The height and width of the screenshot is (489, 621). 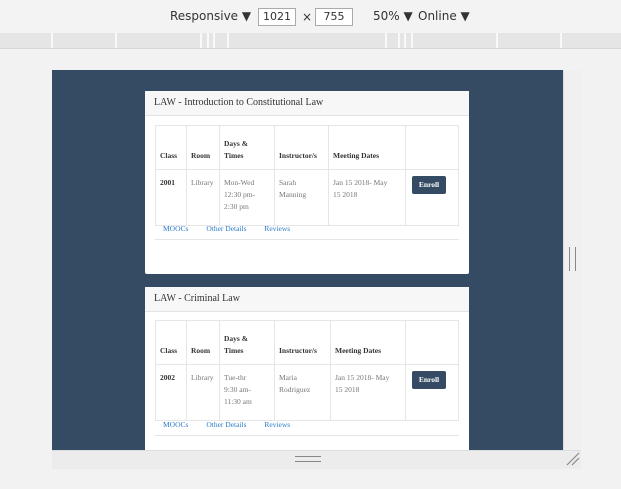 What do you see at coordinates (301, 197) in the screenshot?
I see `instructor: Sarah Manning` at bounding box center [301, 197].